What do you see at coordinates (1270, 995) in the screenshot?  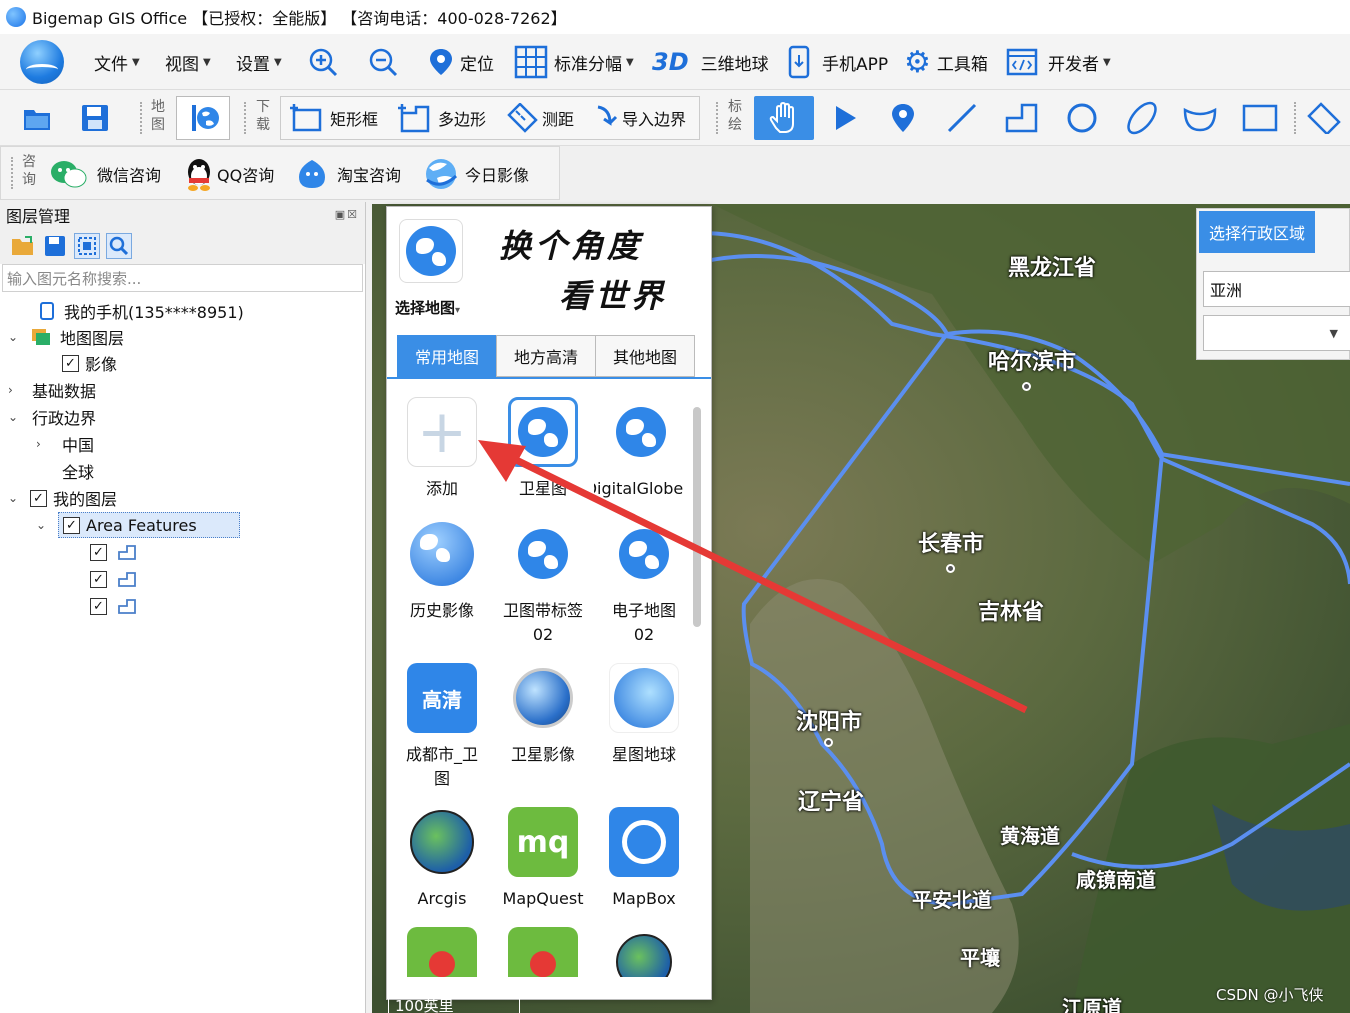 I see `watermark: CSDN @小飞侠` at bounding box center [1270, 995].